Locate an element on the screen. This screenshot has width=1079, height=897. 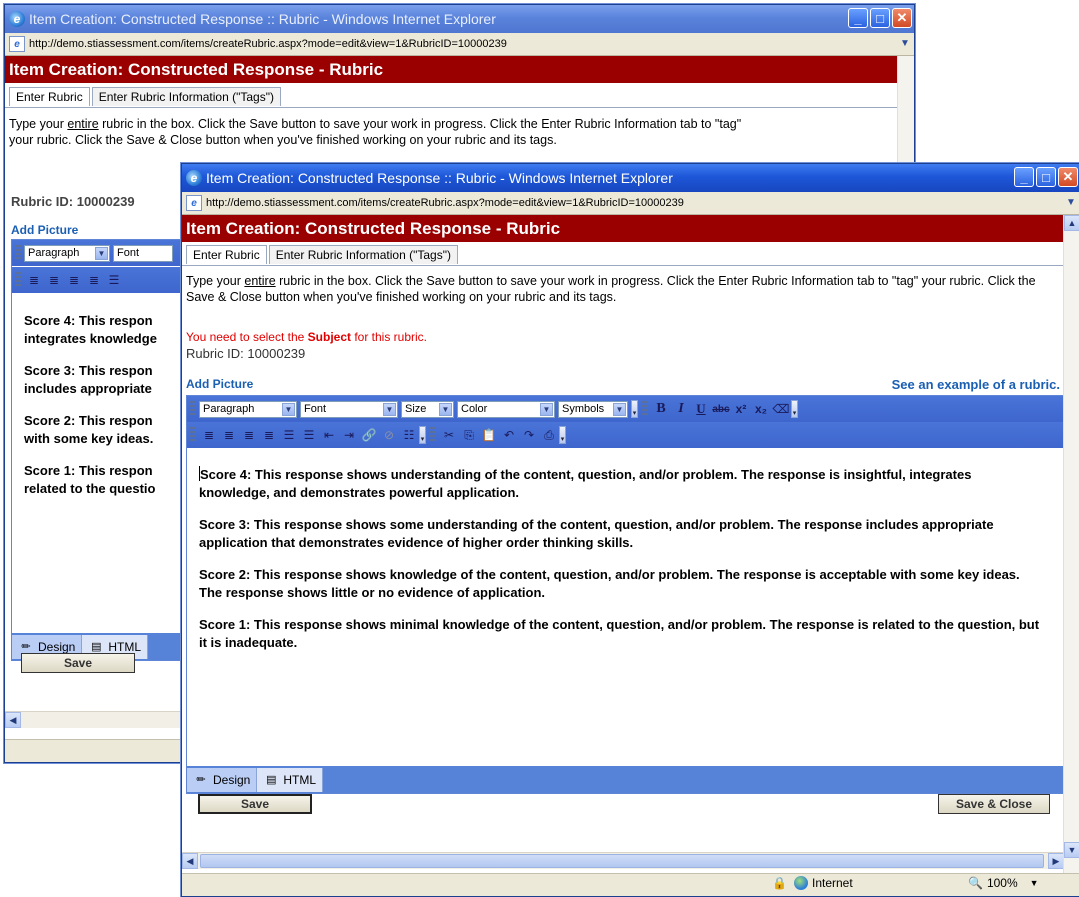
zone-indicator: Internet is located at coordinates (823, 883).